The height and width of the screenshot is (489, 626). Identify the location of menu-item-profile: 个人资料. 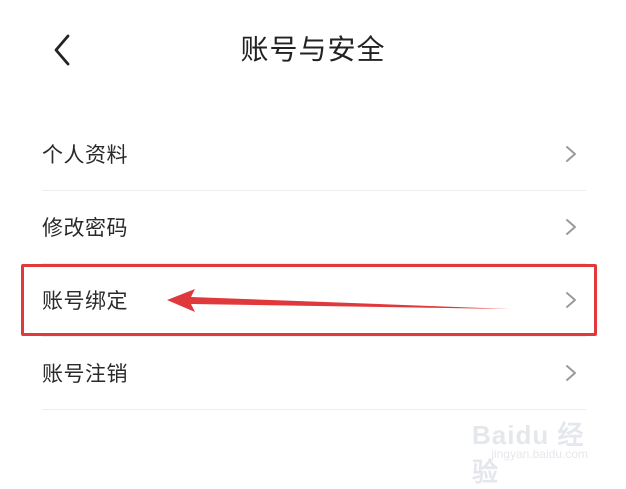
(313, 154).